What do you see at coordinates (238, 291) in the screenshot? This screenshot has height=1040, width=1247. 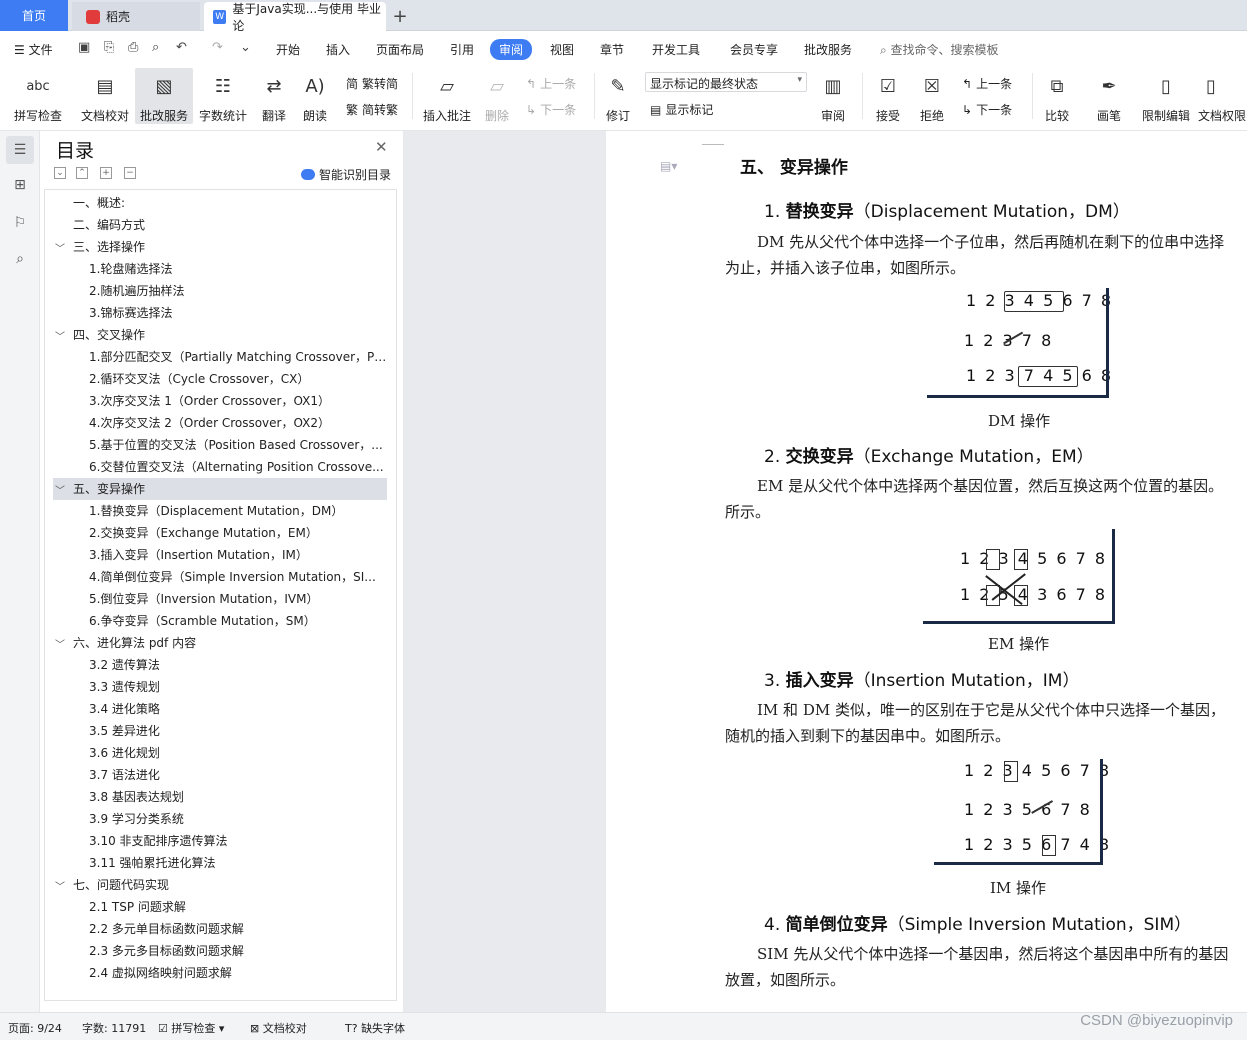 I see `toc-item: 2.随机遍历抽样法` at bounding box center [238, 291].